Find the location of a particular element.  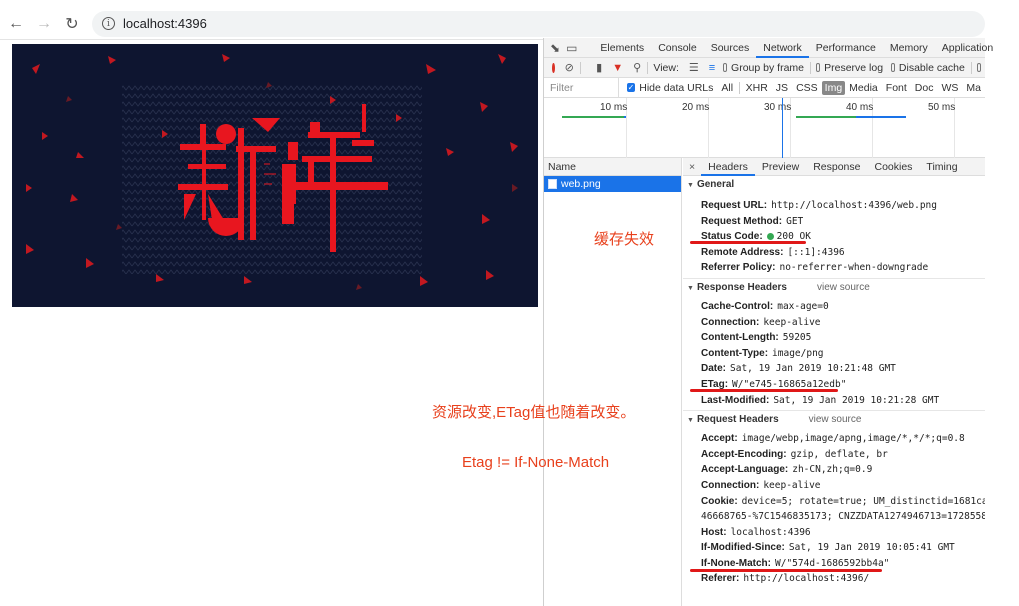

screenshot-camera-icon: ▮ is located at coordinates (599, 67).